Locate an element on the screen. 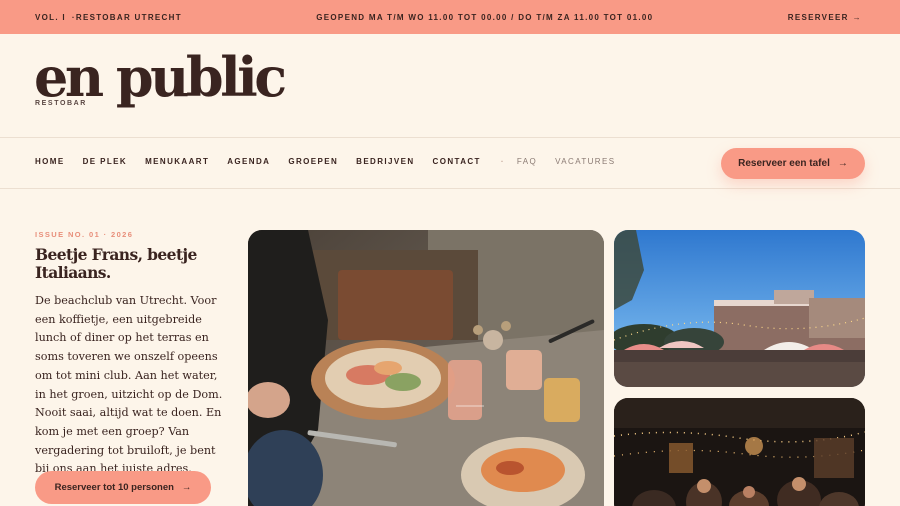 Image resolution: width=900 pixels, height=506 pixels. hero-headline: Beetje Frans, beetje Italiaans. is located at coordinates (116, 263).